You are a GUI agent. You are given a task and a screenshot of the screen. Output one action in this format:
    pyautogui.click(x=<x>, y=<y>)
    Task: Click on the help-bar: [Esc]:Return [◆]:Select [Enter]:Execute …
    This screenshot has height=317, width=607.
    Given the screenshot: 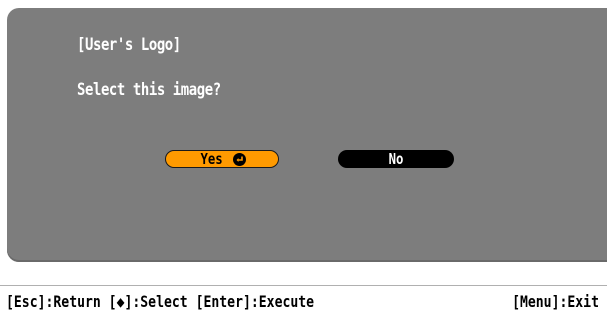 What is the action you would take?
    pyautogui.click(x=303, y=301)
    